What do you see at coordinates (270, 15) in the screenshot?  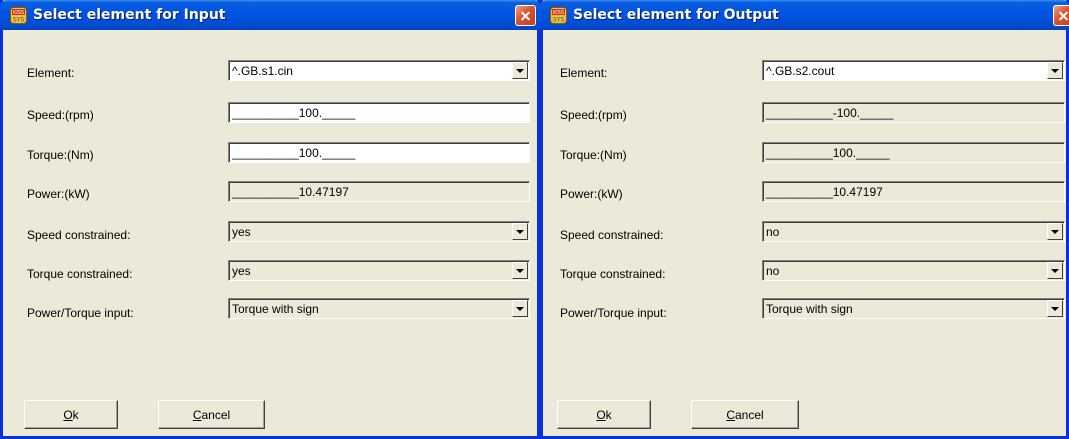 I see `title-bar: KISS SYS Select element for Input` at bounding box center [270, 15].